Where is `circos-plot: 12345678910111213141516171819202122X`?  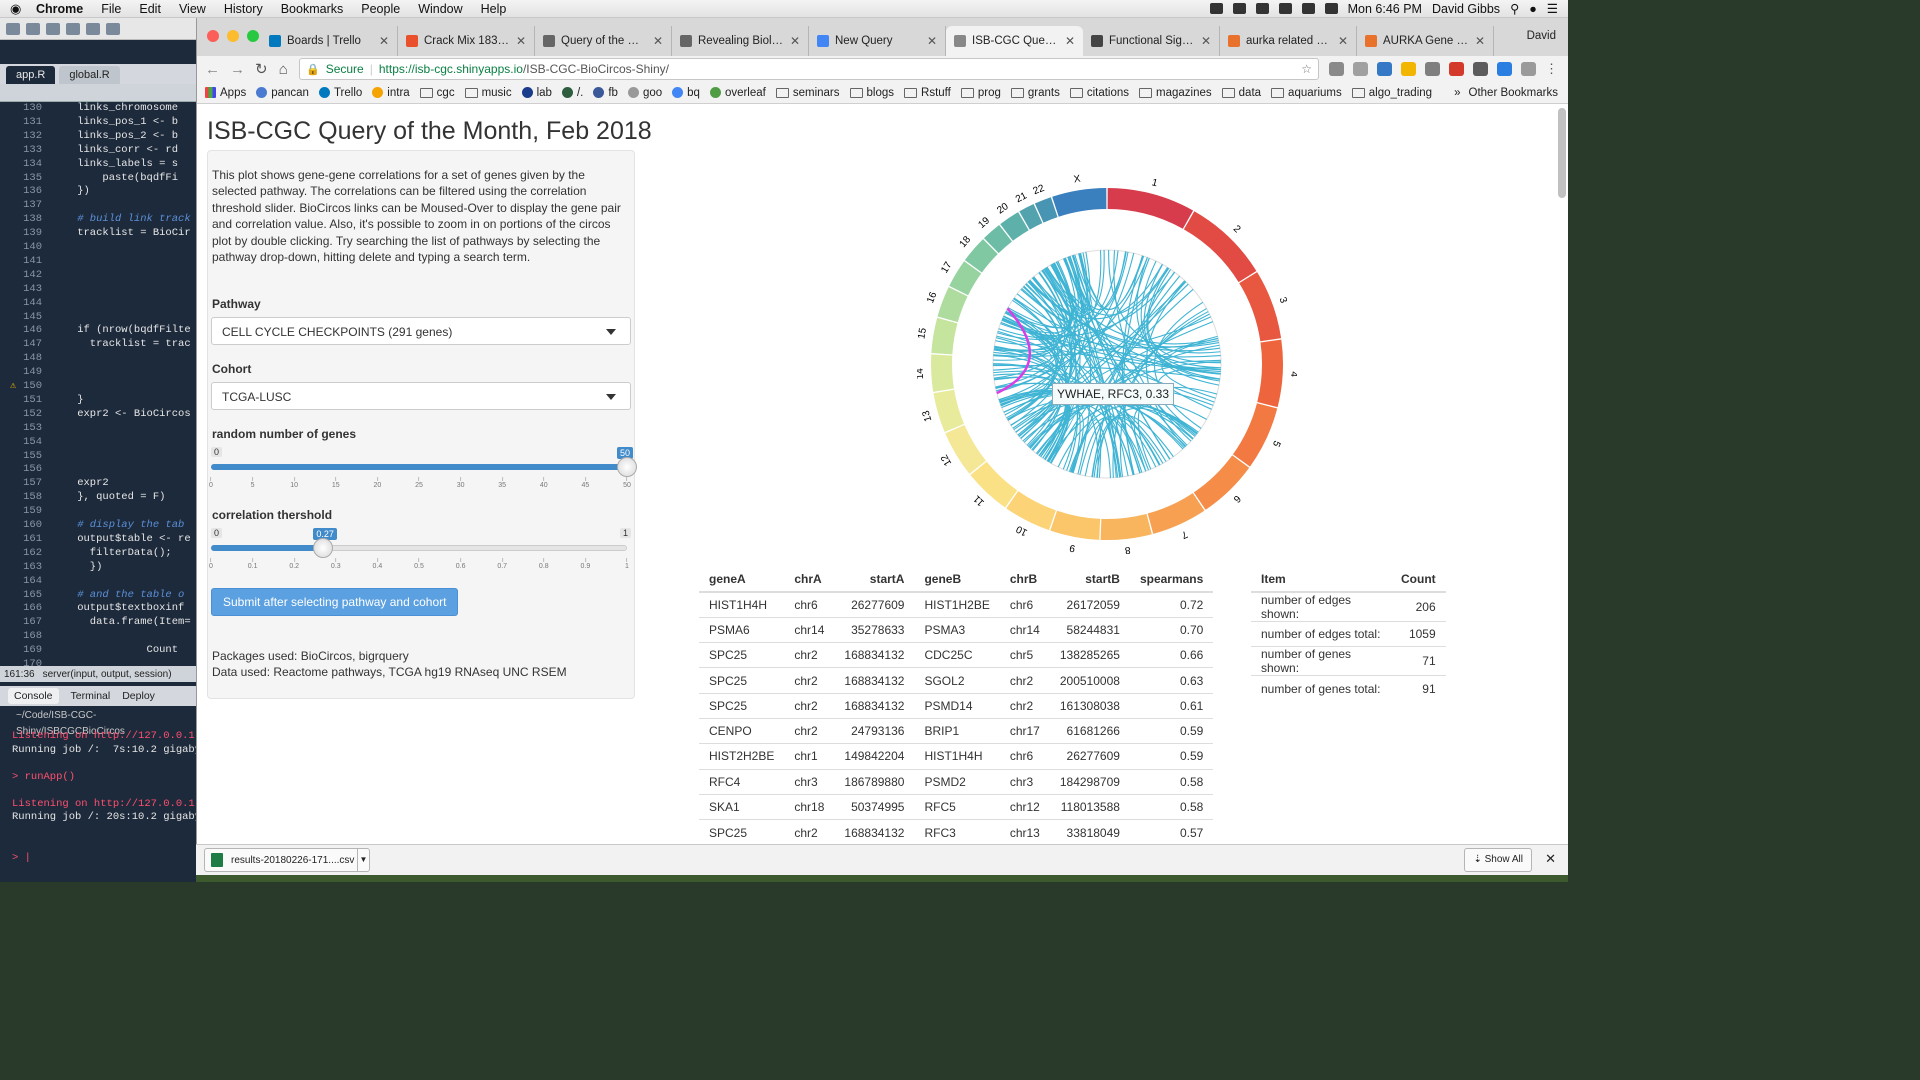 circos-plot: 12345678910111213141516171819202122X is located at coordinates (1107, 364).